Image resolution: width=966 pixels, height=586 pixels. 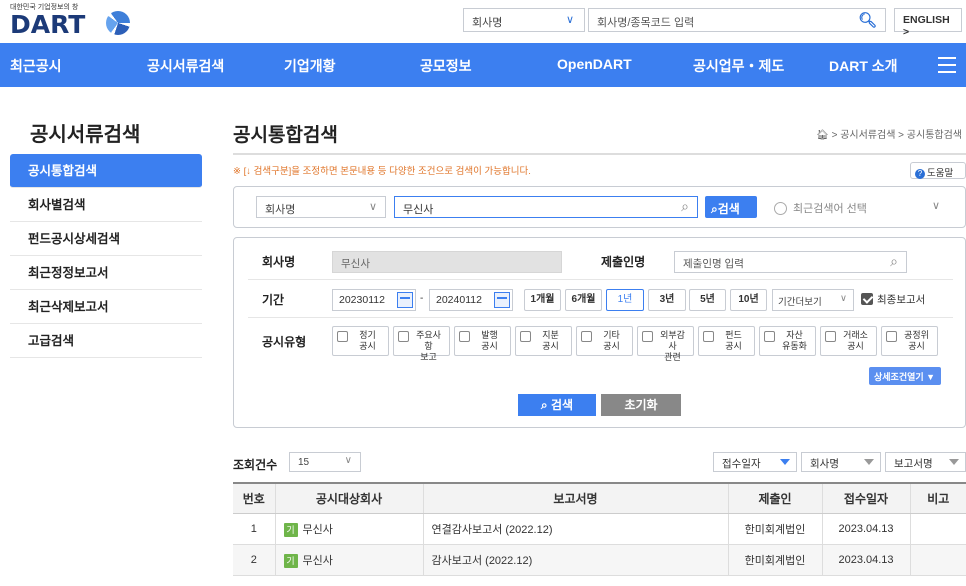 I want to click on search-type-value: 회사명, so click(x=280, y=210).